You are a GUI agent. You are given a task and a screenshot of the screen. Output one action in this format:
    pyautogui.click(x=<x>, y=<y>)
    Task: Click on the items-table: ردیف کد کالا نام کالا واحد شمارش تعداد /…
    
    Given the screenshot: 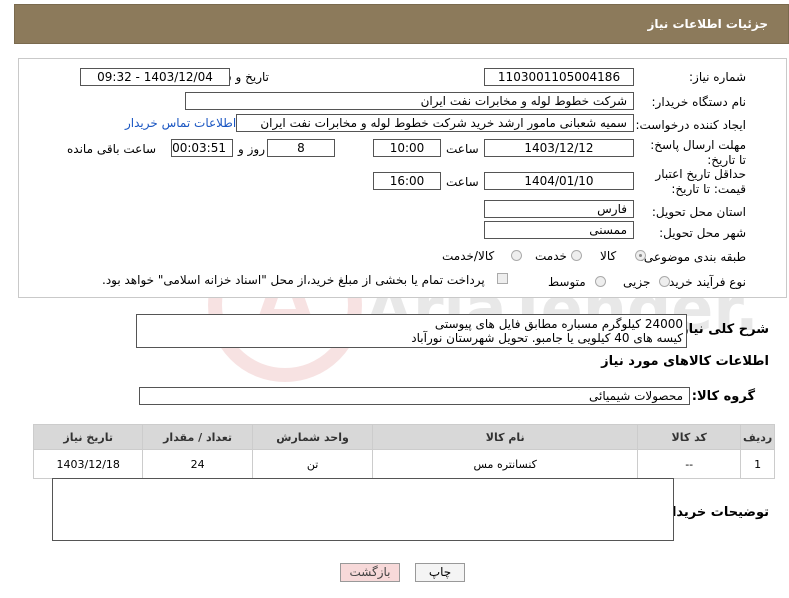 What is the action you would take?
    pyautogui.click(x=403, y=451)
    